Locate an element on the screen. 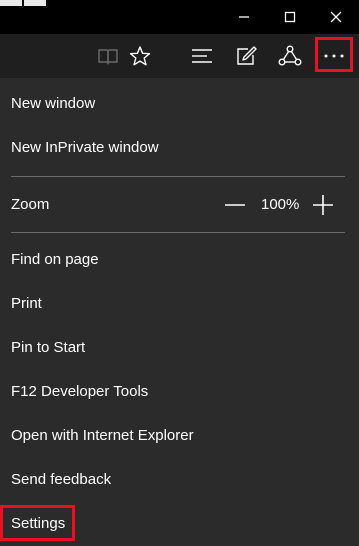 The height and width of the screenshot is (546, 359). minus-icon is located at coordinates (235, 205).